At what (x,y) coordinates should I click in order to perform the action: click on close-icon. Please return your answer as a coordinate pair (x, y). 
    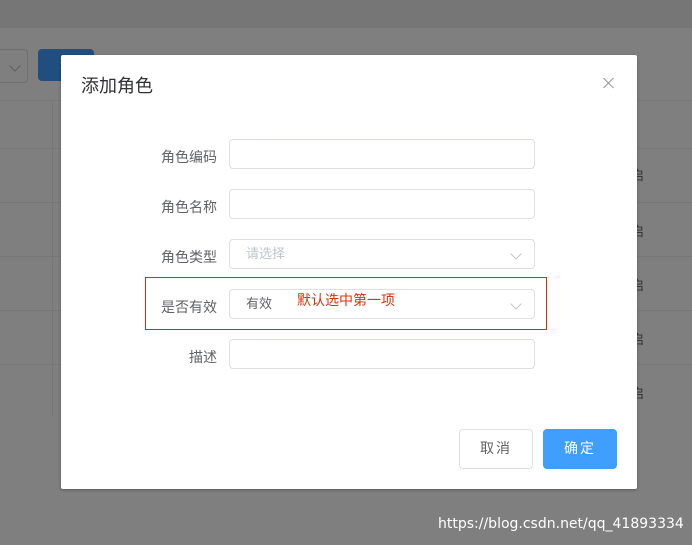
    Looking at the image, I should click on (609, 83).